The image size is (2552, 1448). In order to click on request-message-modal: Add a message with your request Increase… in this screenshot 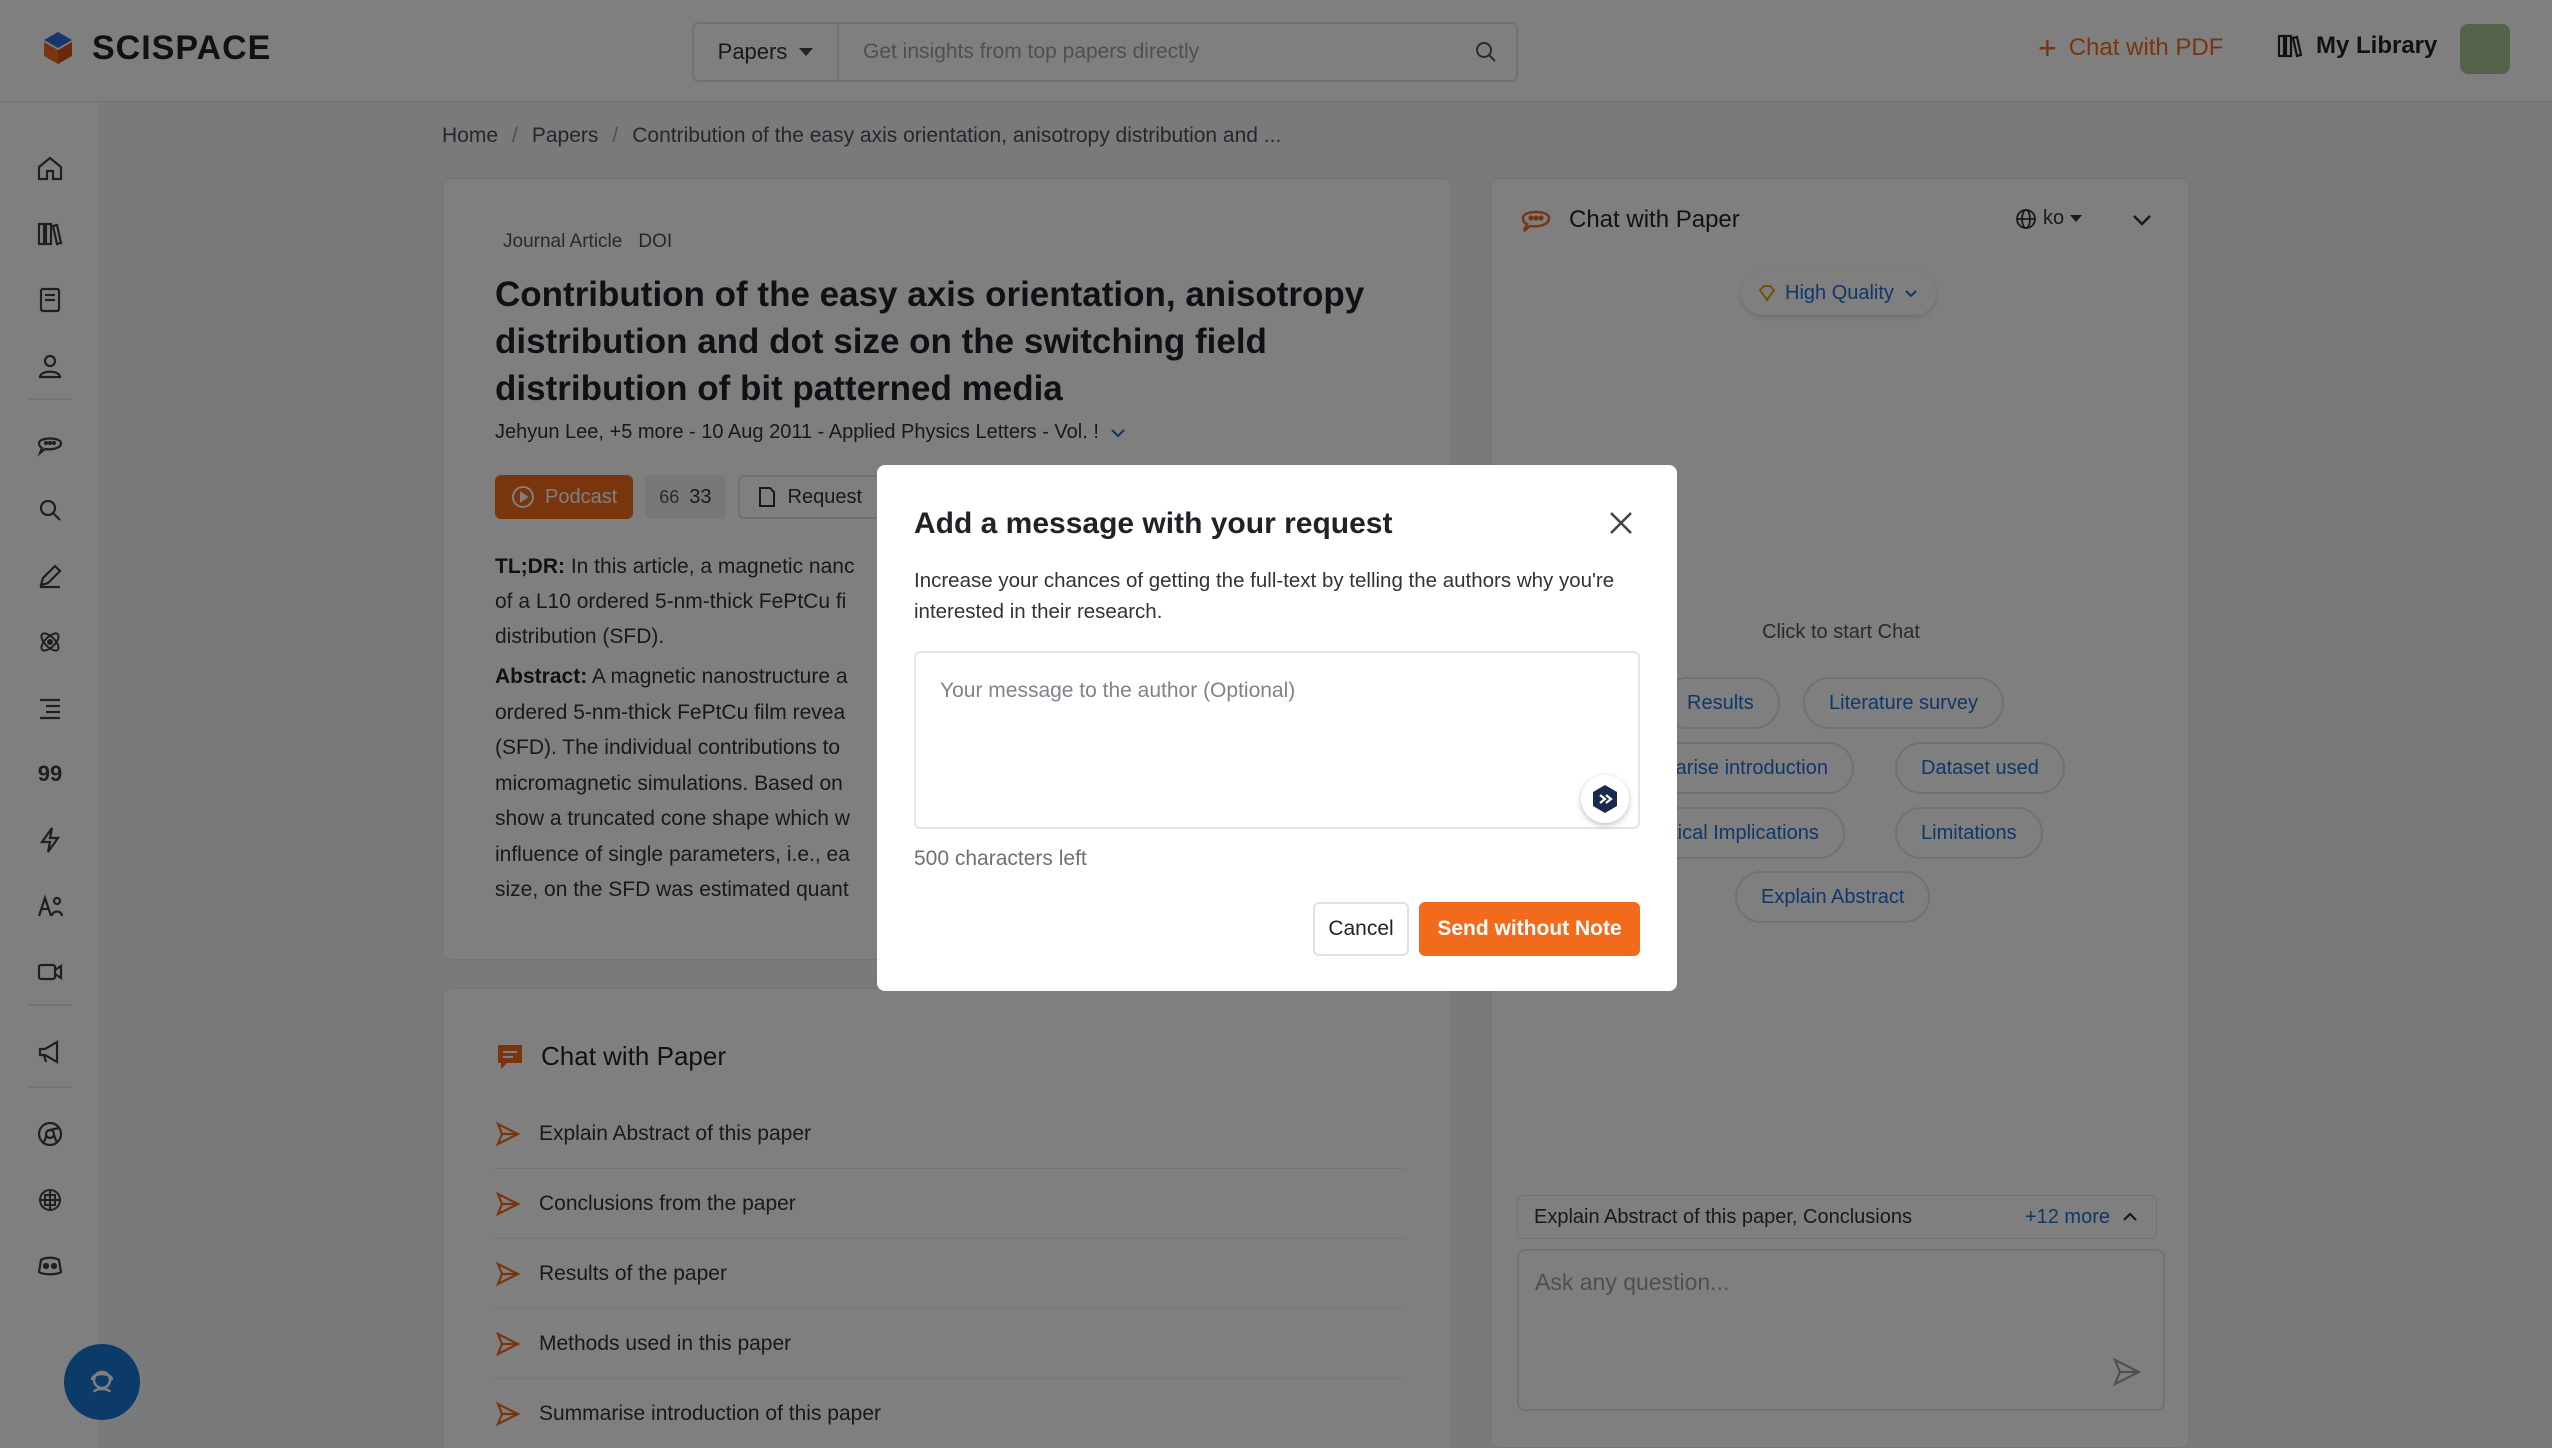, I will do `click(1277, 728)`.